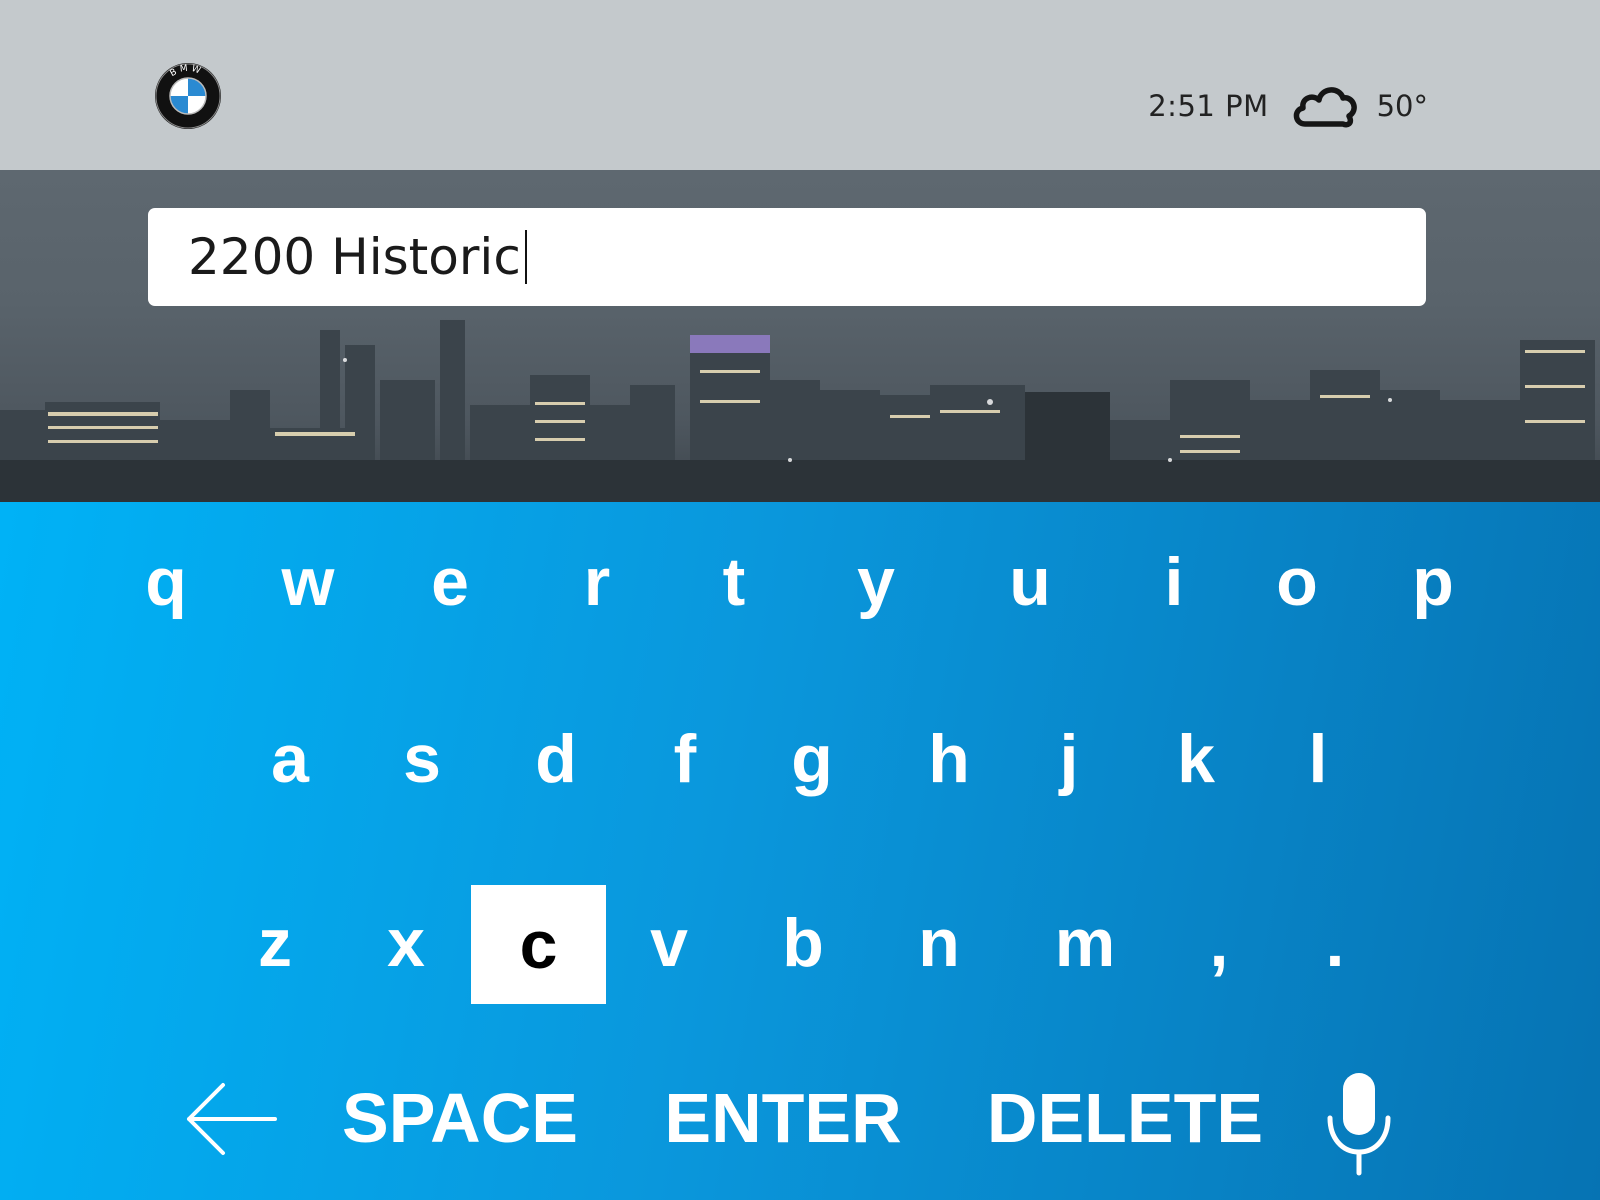 This screenshot has width=1600, height=1200. What do you see at coordinates (734, 582) in the screenshot?
I see `key-t: t` at bounding box center [734, 582].